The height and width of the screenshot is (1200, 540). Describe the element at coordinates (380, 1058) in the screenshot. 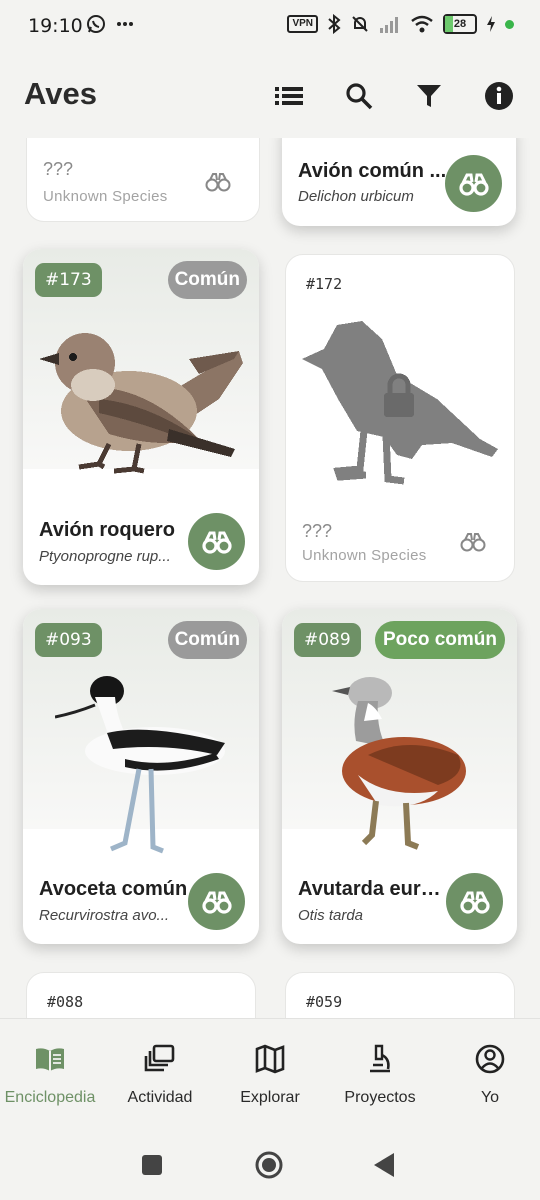

I see `microscope-icon` at that location.